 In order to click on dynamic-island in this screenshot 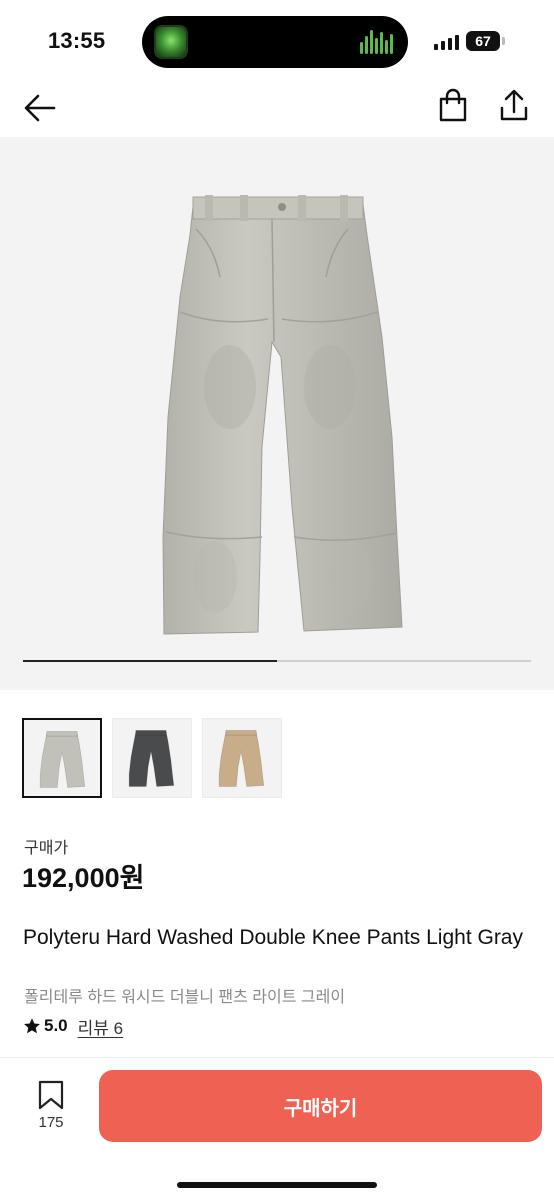, I will do `click(275, 42)`.